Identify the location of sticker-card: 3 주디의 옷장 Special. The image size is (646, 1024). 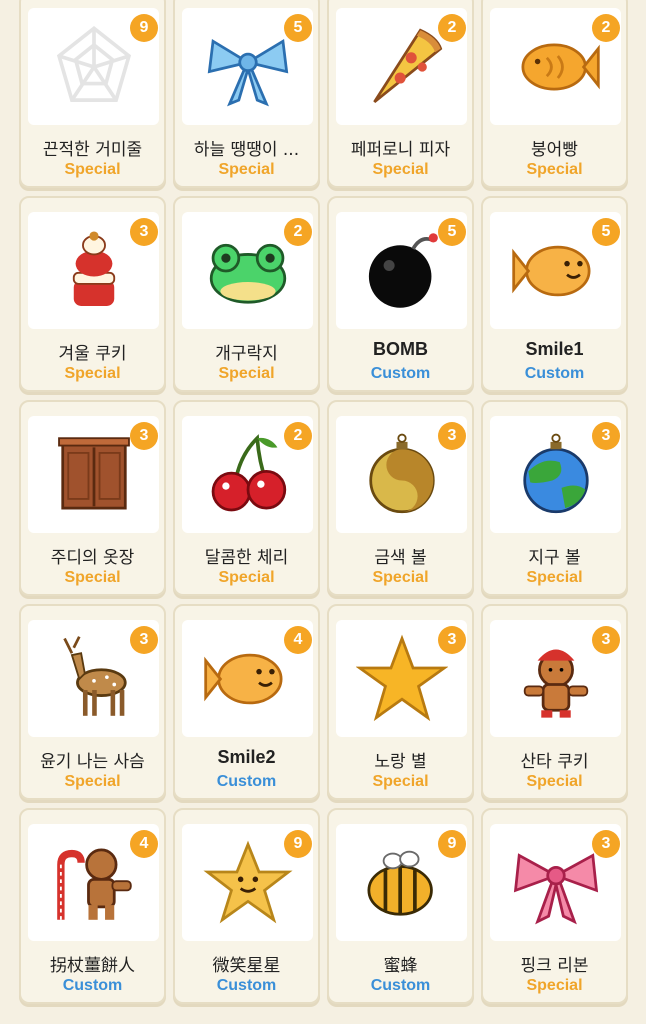
(92, 498).